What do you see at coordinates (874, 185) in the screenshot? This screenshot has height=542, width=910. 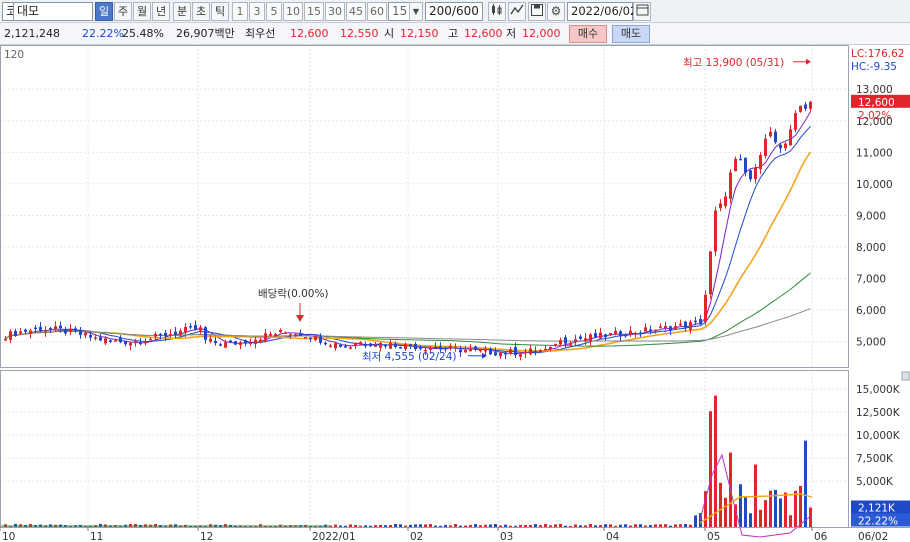 I see `price-tick-label: 10,000` at bounding box center [874, 185].